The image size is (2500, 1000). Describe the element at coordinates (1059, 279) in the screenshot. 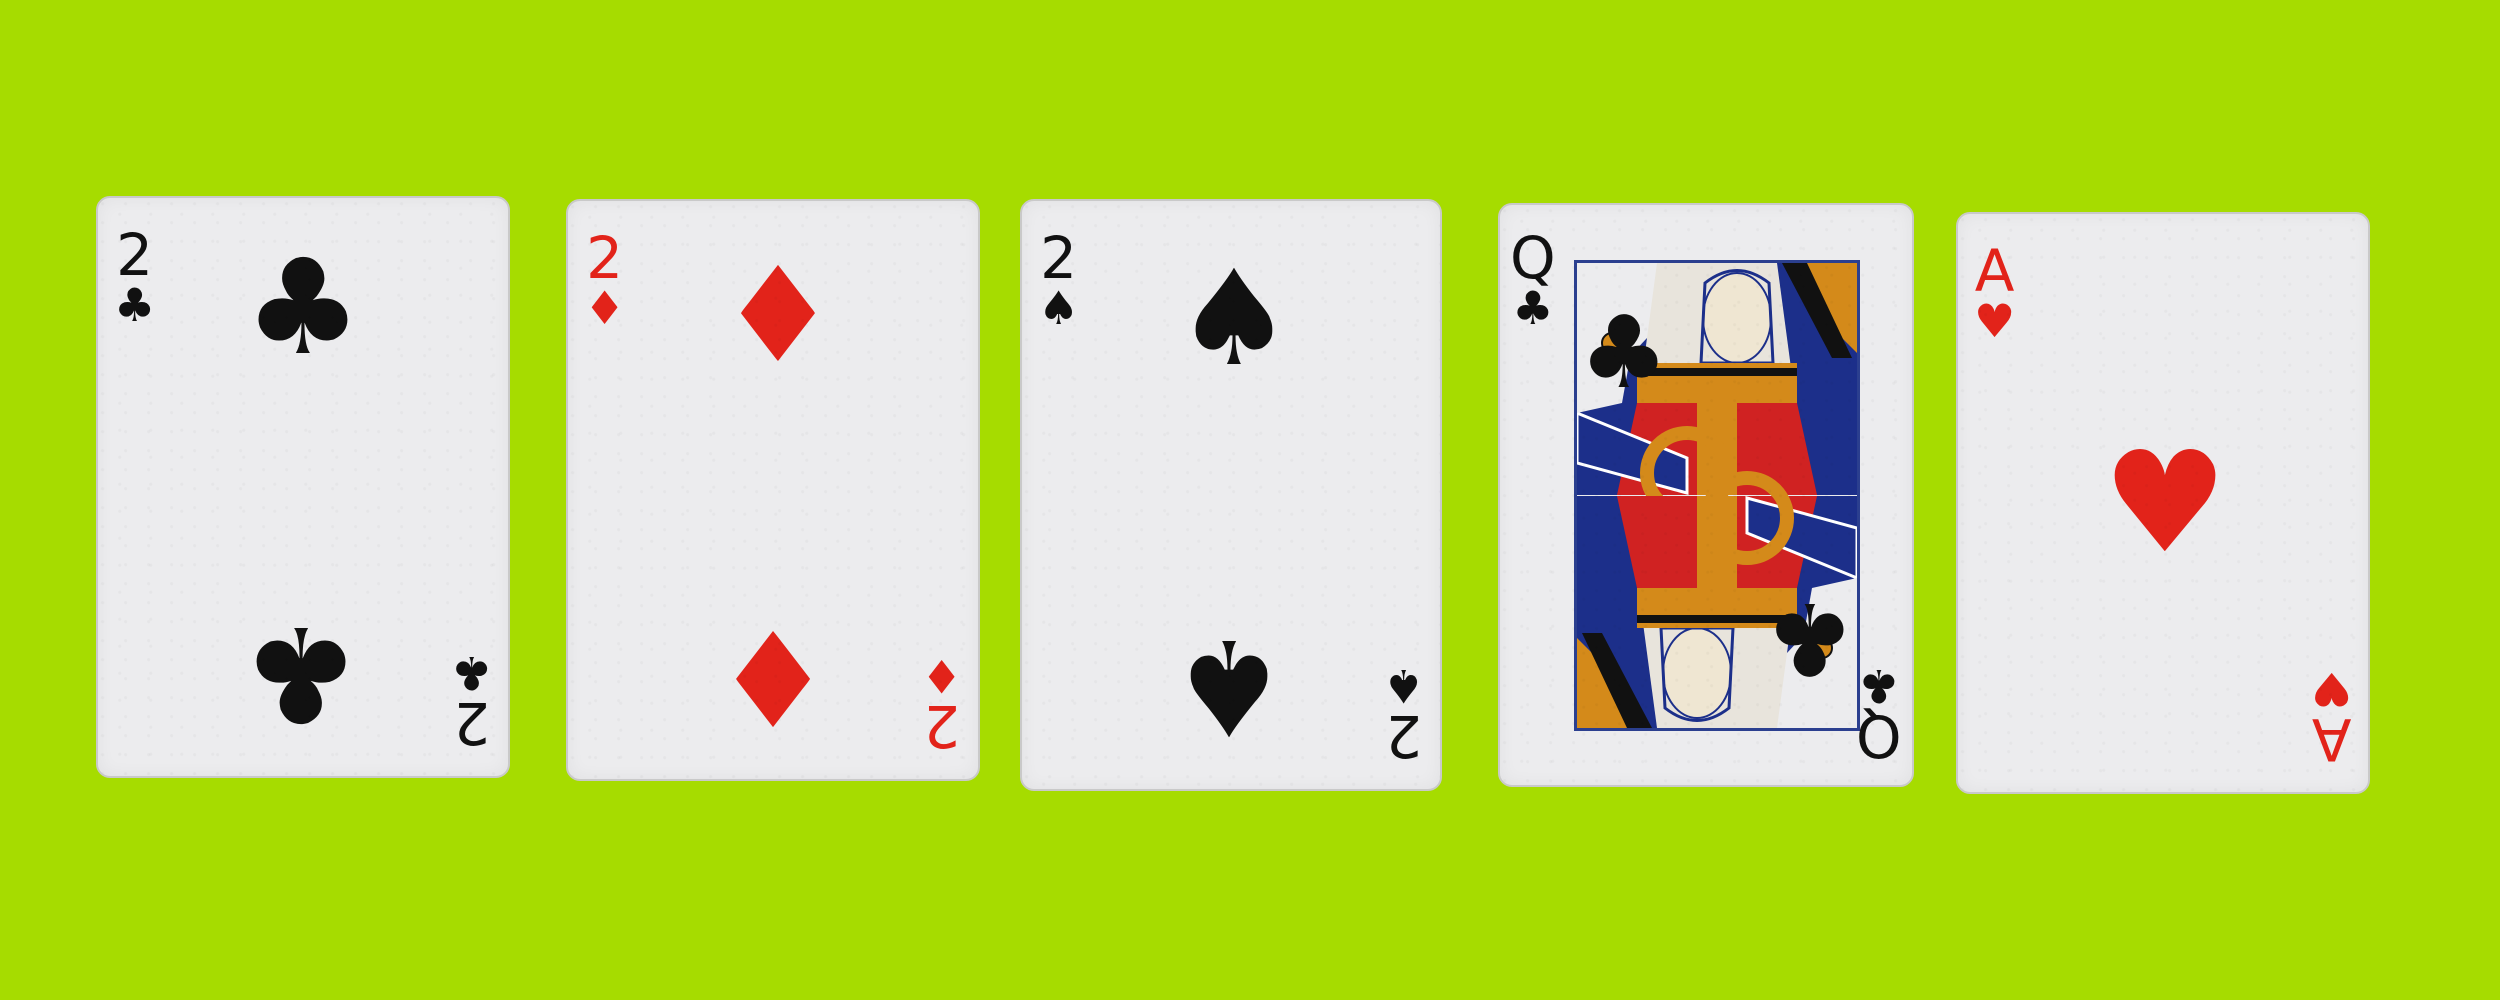

I see `card-index-top: 2 ♠` at that location.